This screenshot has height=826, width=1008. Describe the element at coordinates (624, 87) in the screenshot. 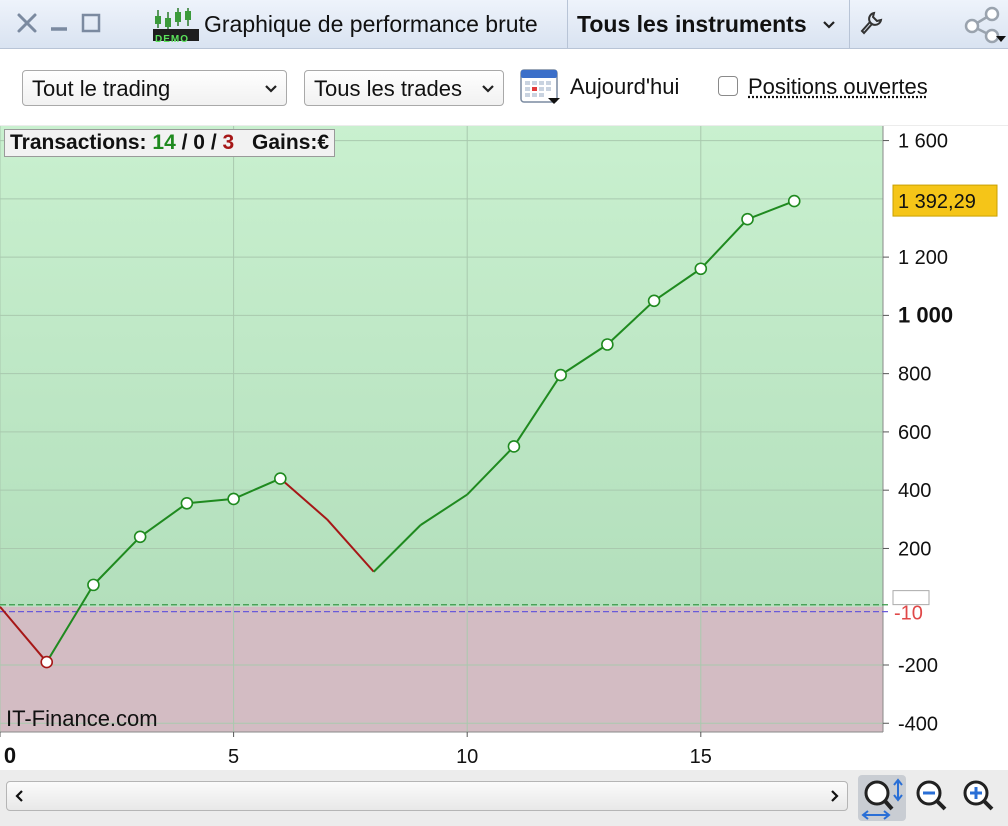

I see `date-label: Aujourd'hui` at that location.